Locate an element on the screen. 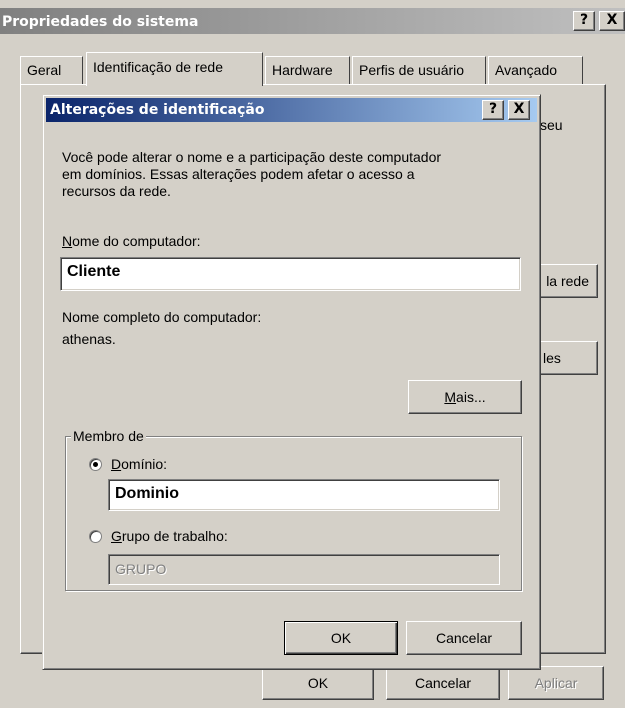  description-line-3: recursos da rede. is located at coordinates (116, 191).